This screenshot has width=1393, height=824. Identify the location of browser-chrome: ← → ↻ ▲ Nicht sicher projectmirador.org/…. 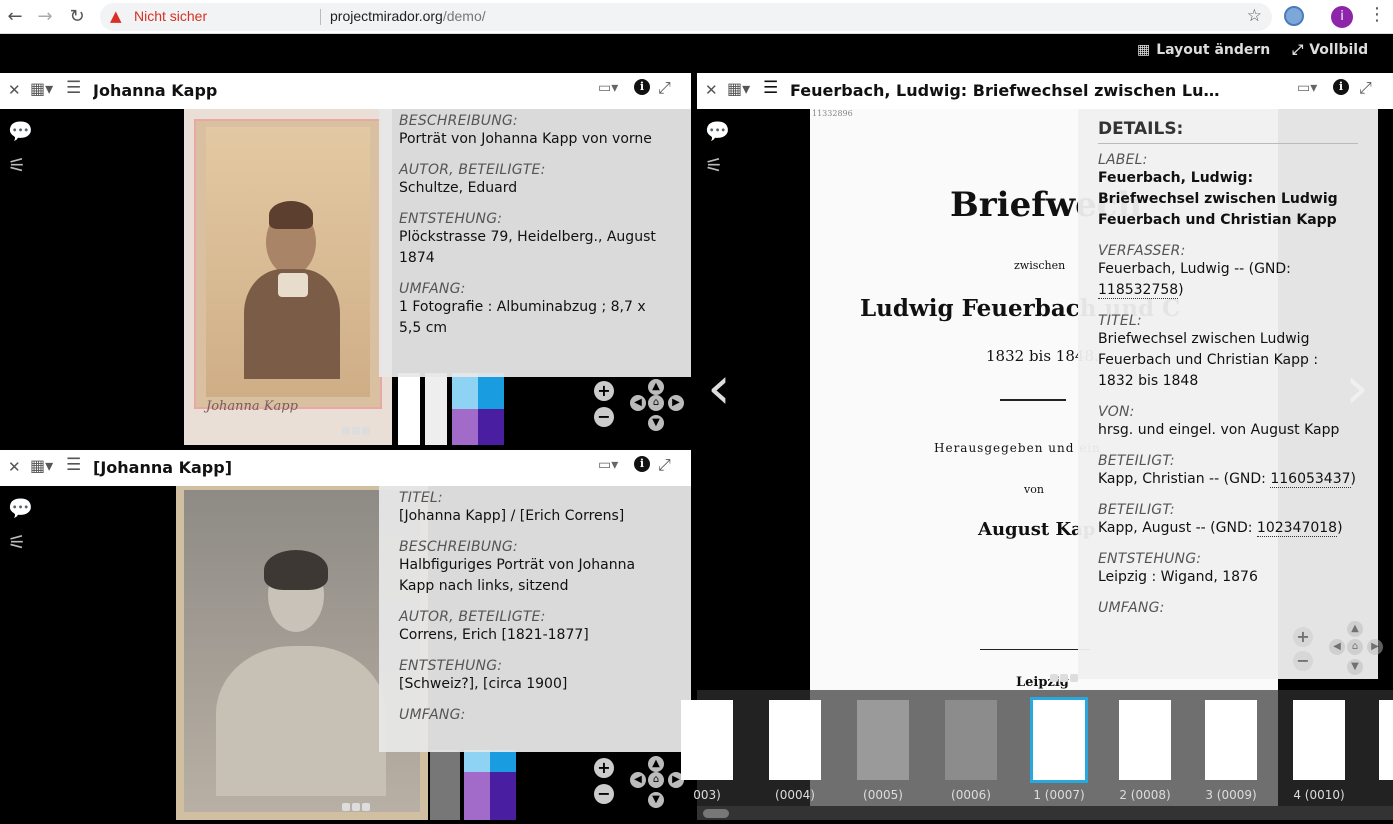
(696, 17).